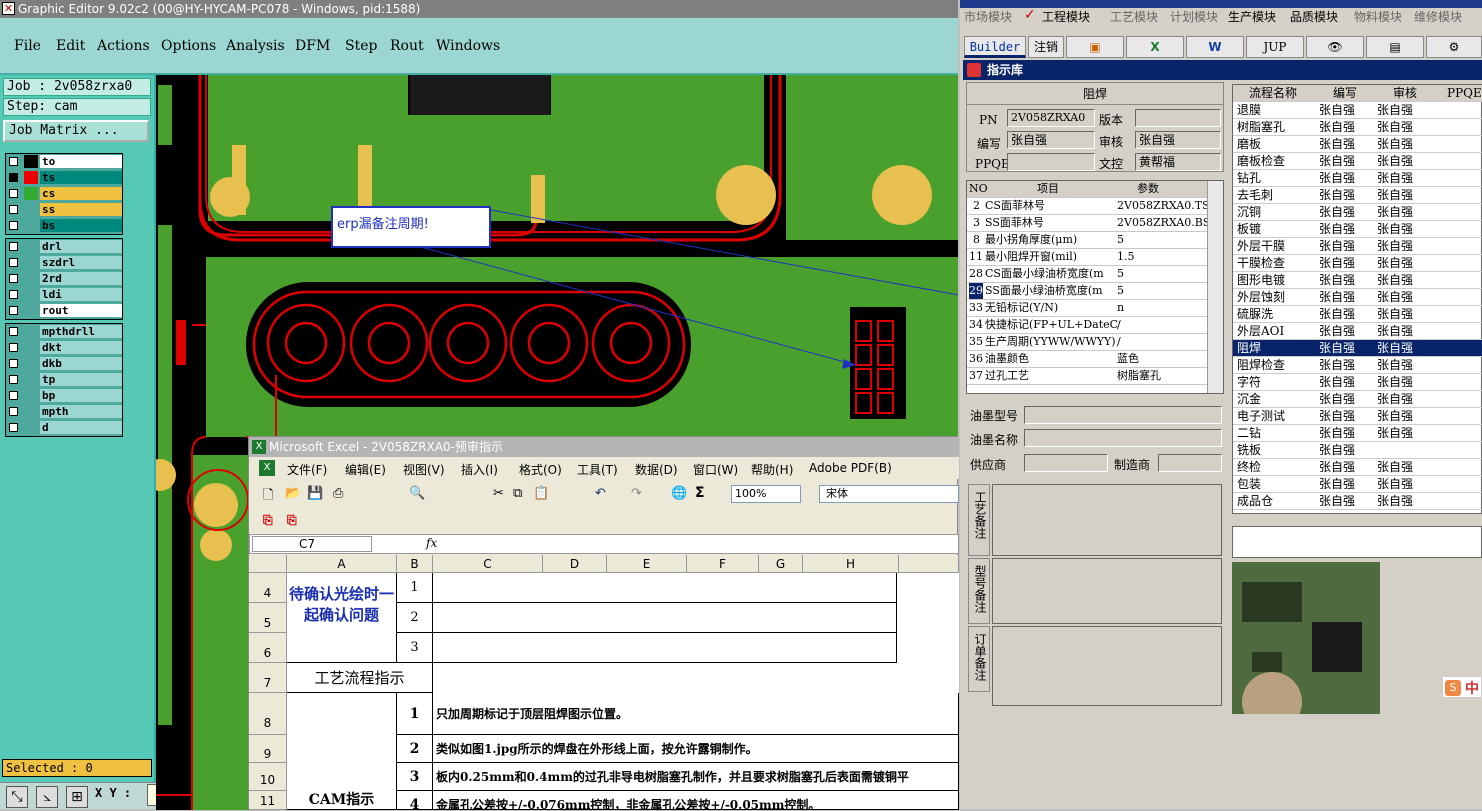 This screenshot has height=811, width=1482. What do you see at coordinates (1357, 501) in the screenshot?
I see `flow-row: 成品仓 张自强 张自强` at bounding box center [1357, 501].